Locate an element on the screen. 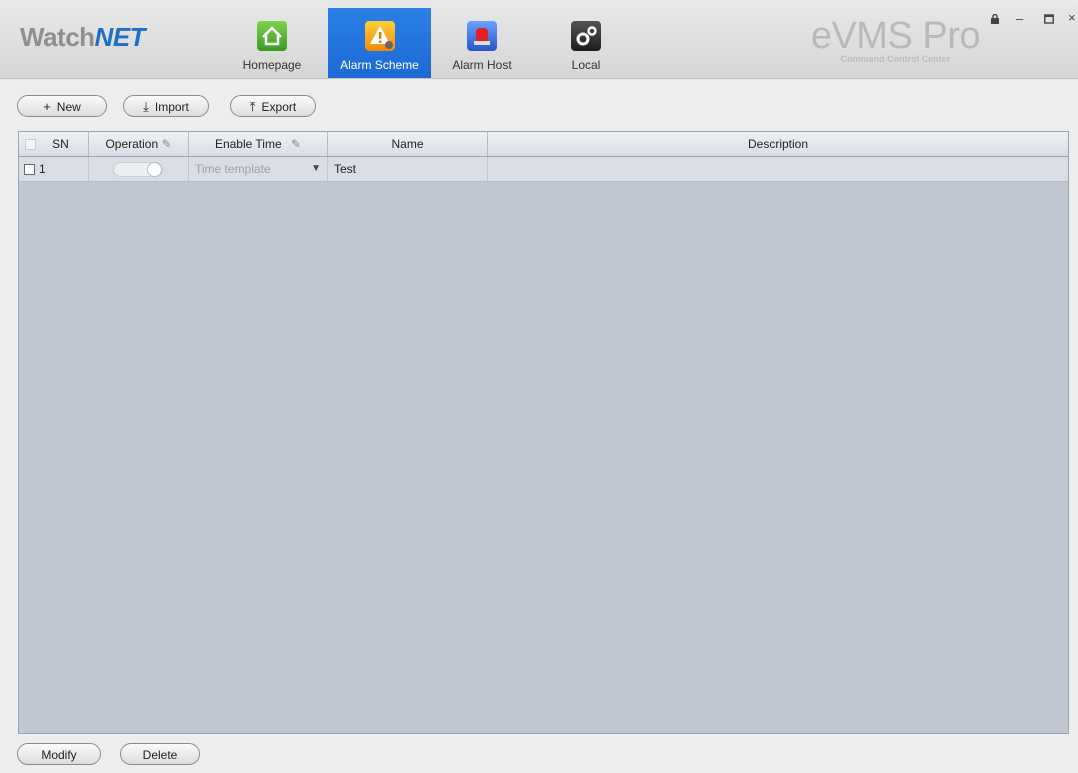  import-icon: ⤓ is located at coordinates (146, 106).